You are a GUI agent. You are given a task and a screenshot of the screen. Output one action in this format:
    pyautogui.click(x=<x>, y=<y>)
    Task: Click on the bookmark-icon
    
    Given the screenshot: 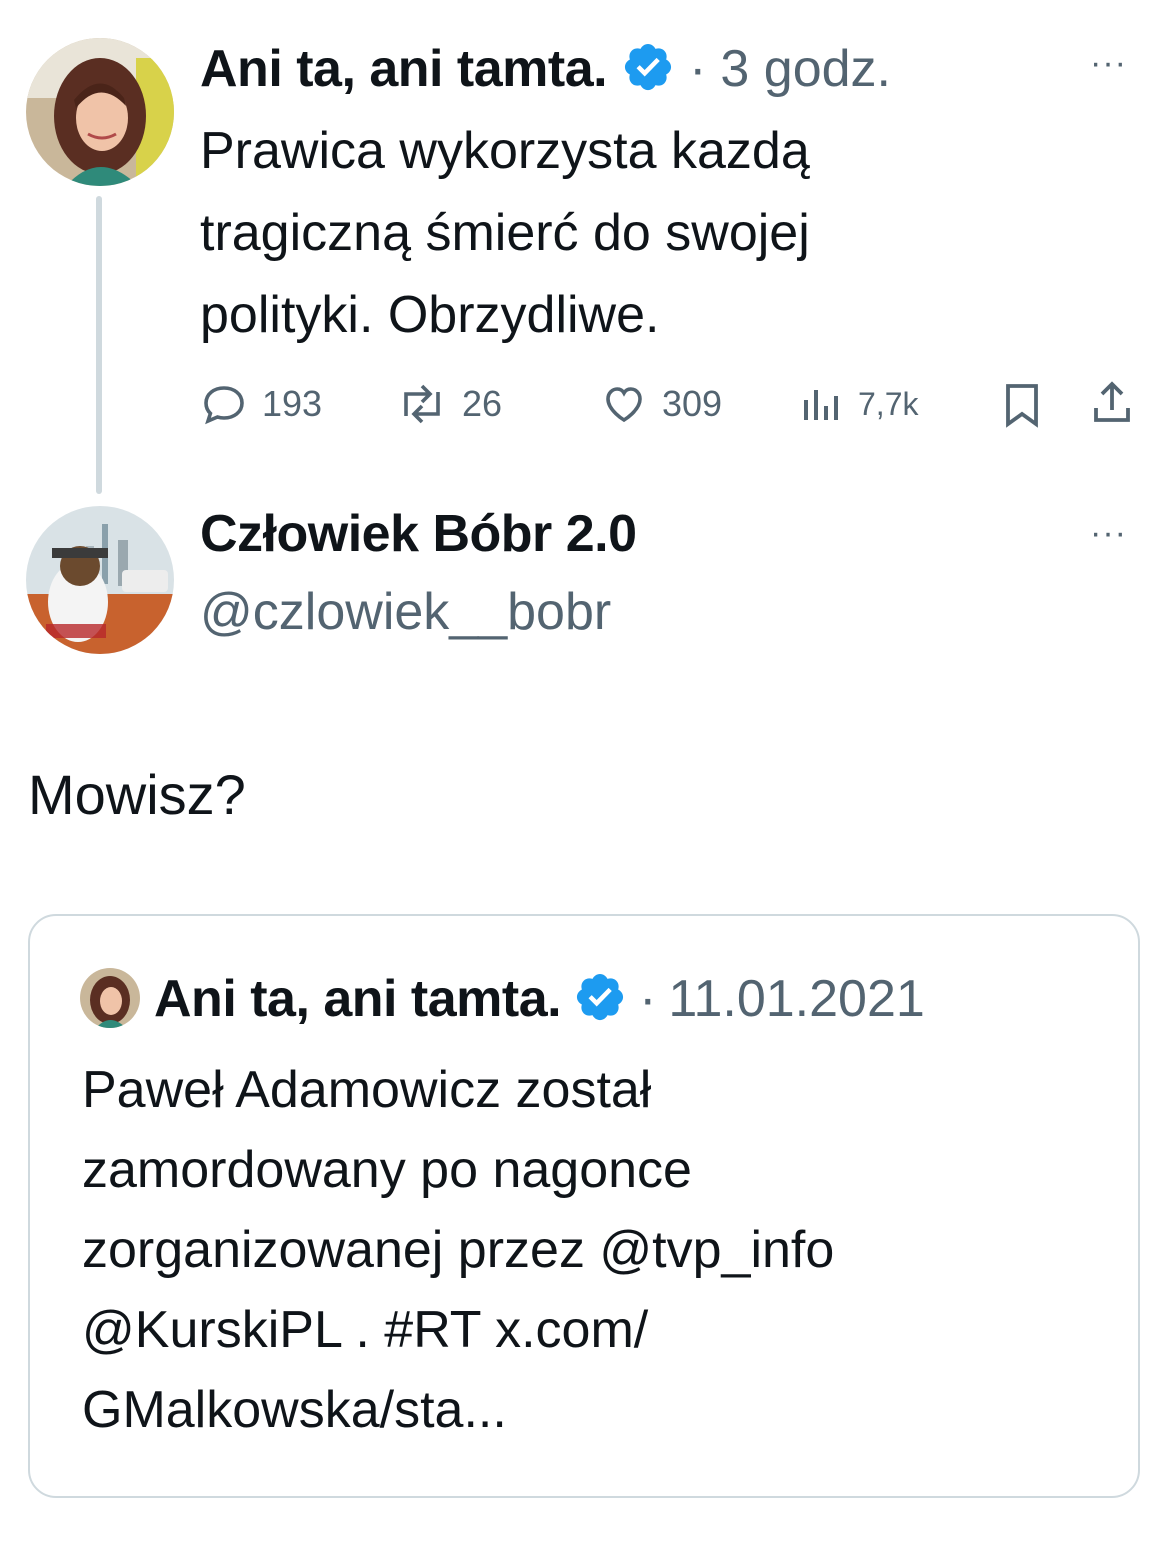 What is the action you would take?
    pyautogui.click(x=1022, y=409)
    